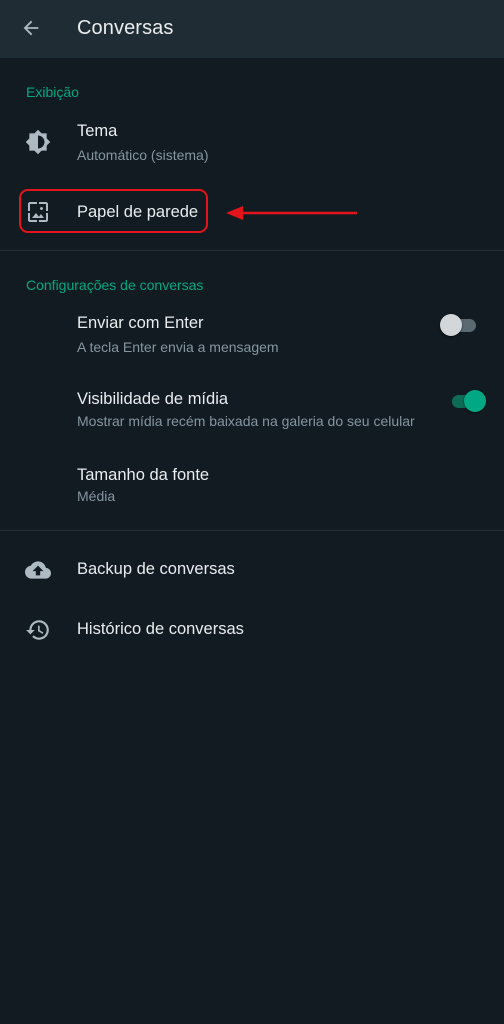 Image resolution: width=504 pixels, height=1024 pixels. I want to click on chat-history-label: Histórico de conversas, so click(160, 629).